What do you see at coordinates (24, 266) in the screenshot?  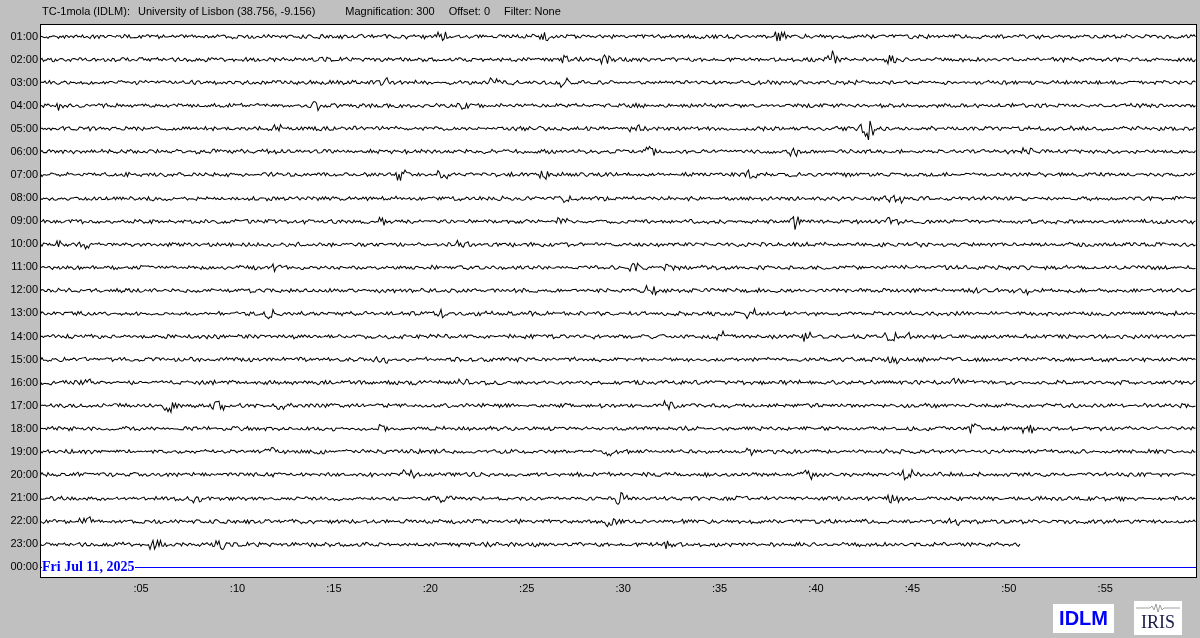 I see `hour-label: 11:00` at bounding box center [24, 266].